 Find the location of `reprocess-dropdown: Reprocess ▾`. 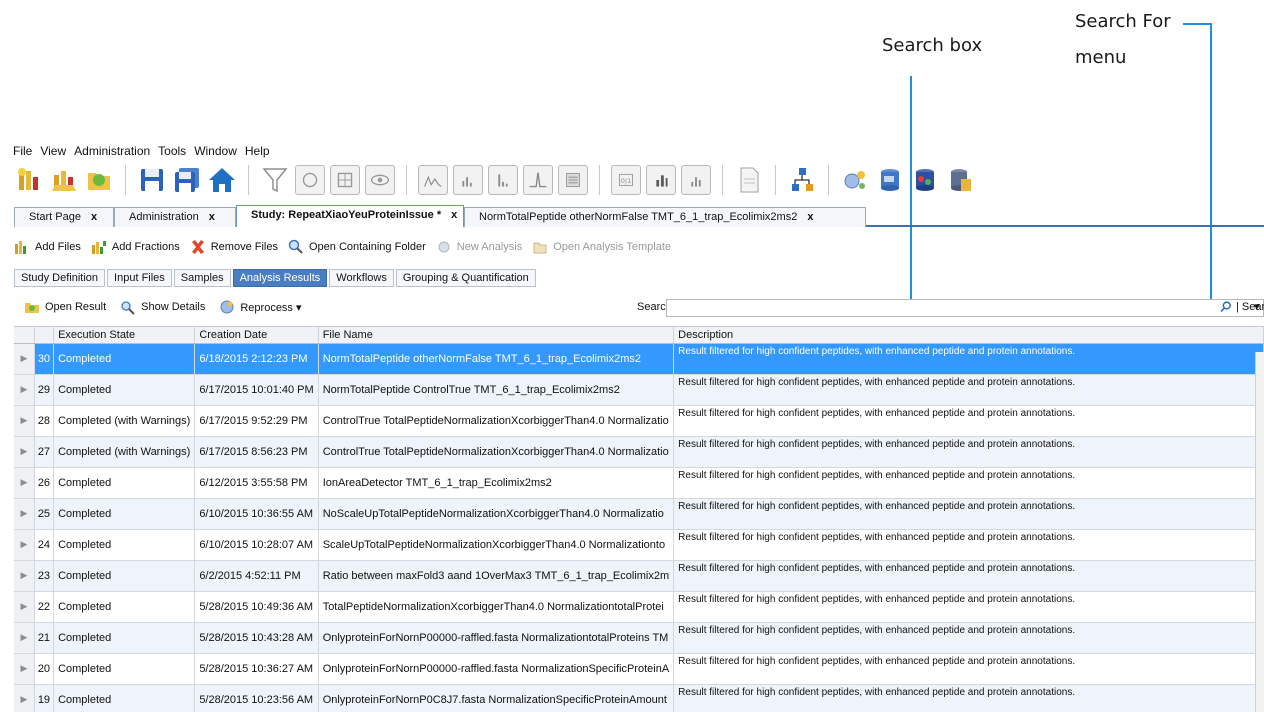

reprocess-dropdown: Reprocess ▾ is located at coordinates (260, 307).